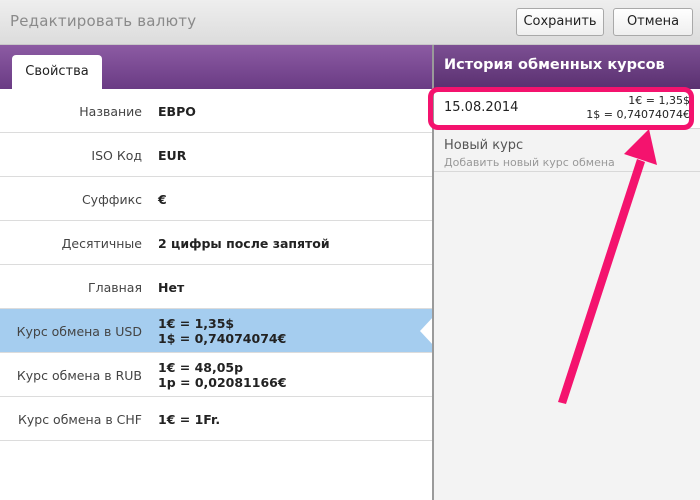 The image size is (700, 500). I want to click on property-row-suffix: Суффикс €, so click(216, 199).